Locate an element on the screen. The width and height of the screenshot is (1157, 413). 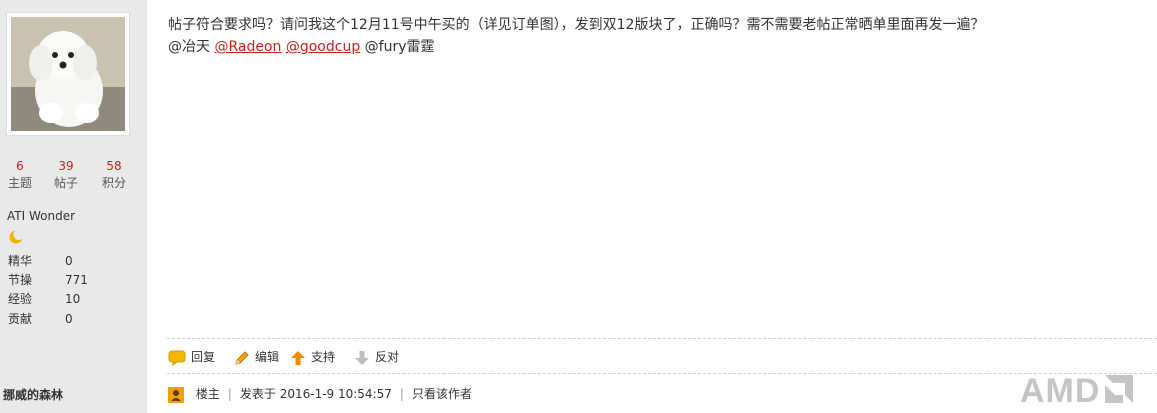
stat-points-label: 积分 is located at coordinates (113, 183).